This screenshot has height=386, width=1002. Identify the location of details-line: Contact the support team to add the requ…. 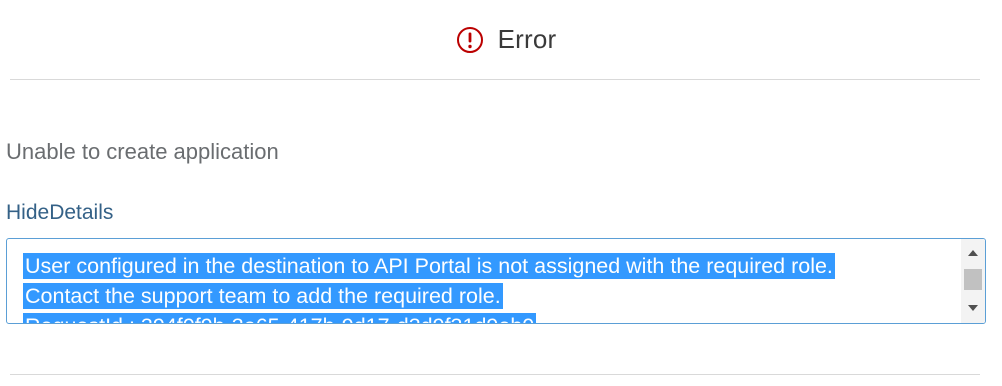
(263, 296).